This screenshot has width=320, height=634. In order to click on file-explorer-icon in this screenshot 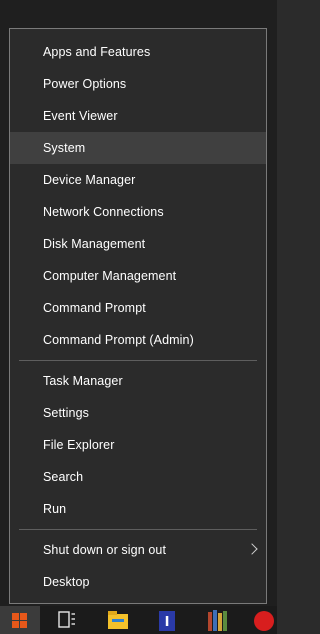, I will do `click(118, 620)`.